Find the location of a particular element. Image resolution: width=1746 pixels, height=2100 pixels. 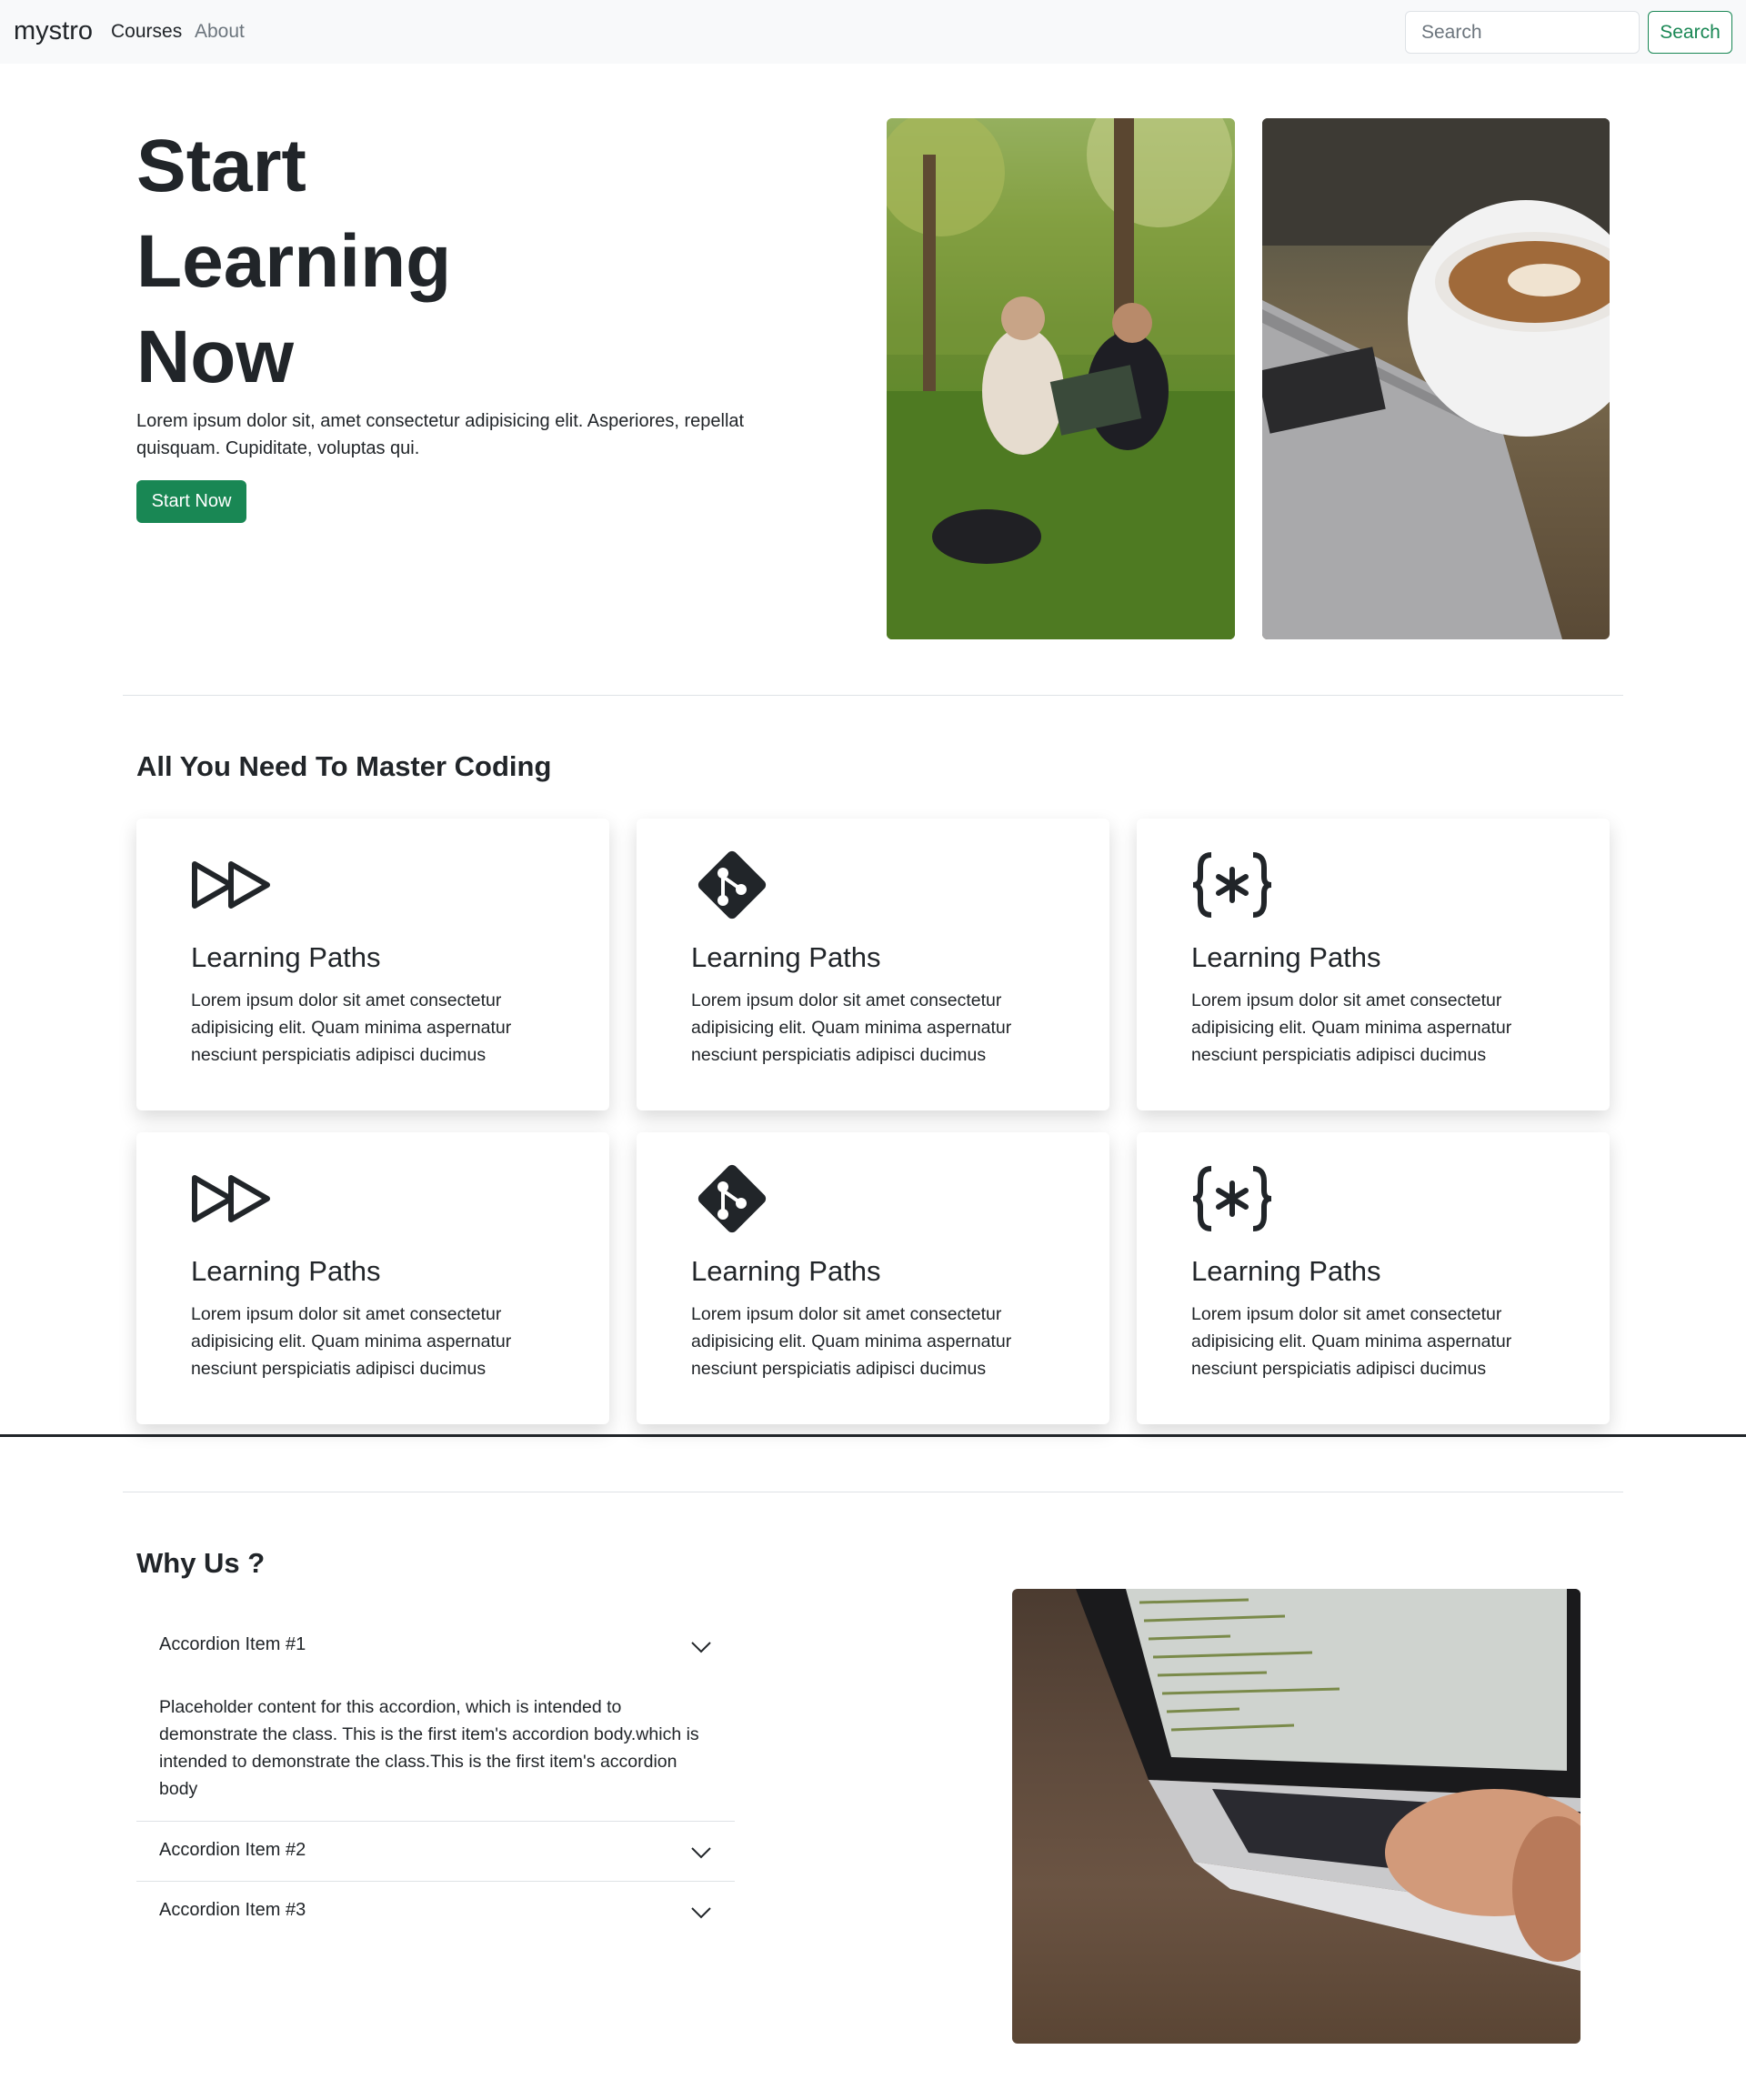

search-input is located at coordinates (1523, 33).